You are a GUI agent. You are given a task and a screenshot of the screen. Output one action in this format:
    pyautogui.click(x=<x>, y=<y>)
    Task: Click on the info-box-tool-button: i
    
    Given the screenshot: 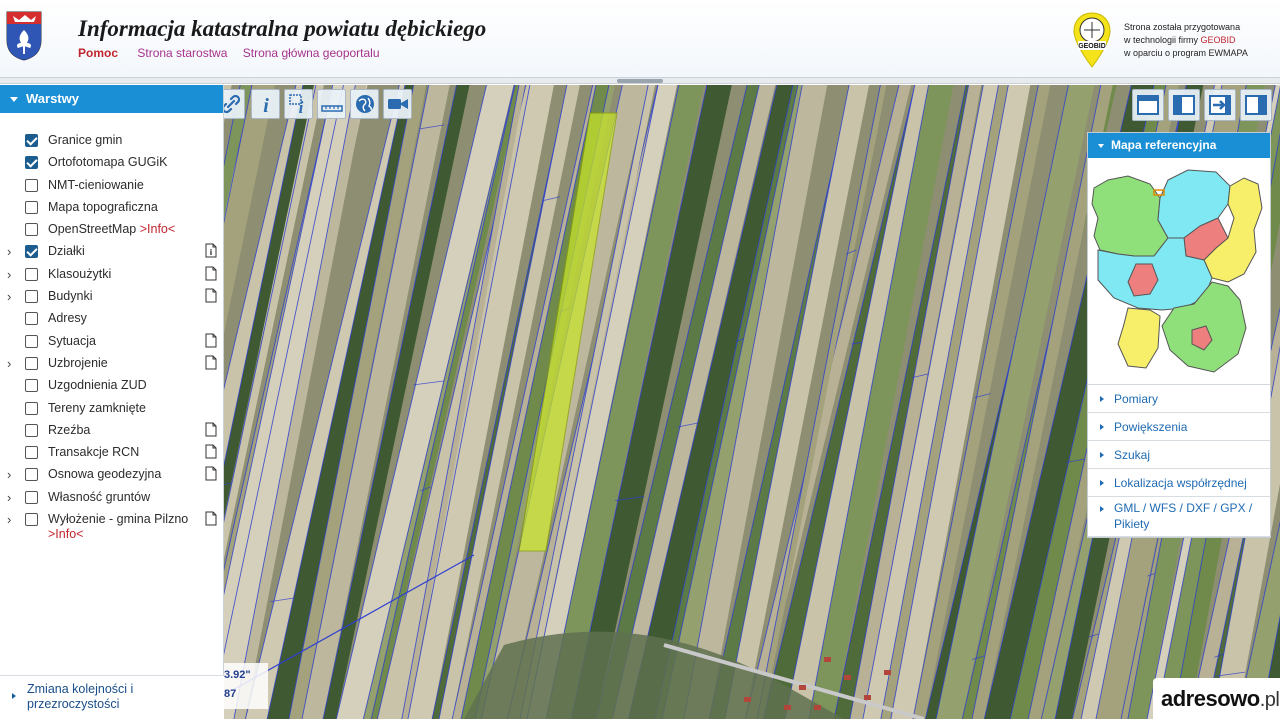 What is the action you would take?
    pyautogui.click(x=298, y=104)
    